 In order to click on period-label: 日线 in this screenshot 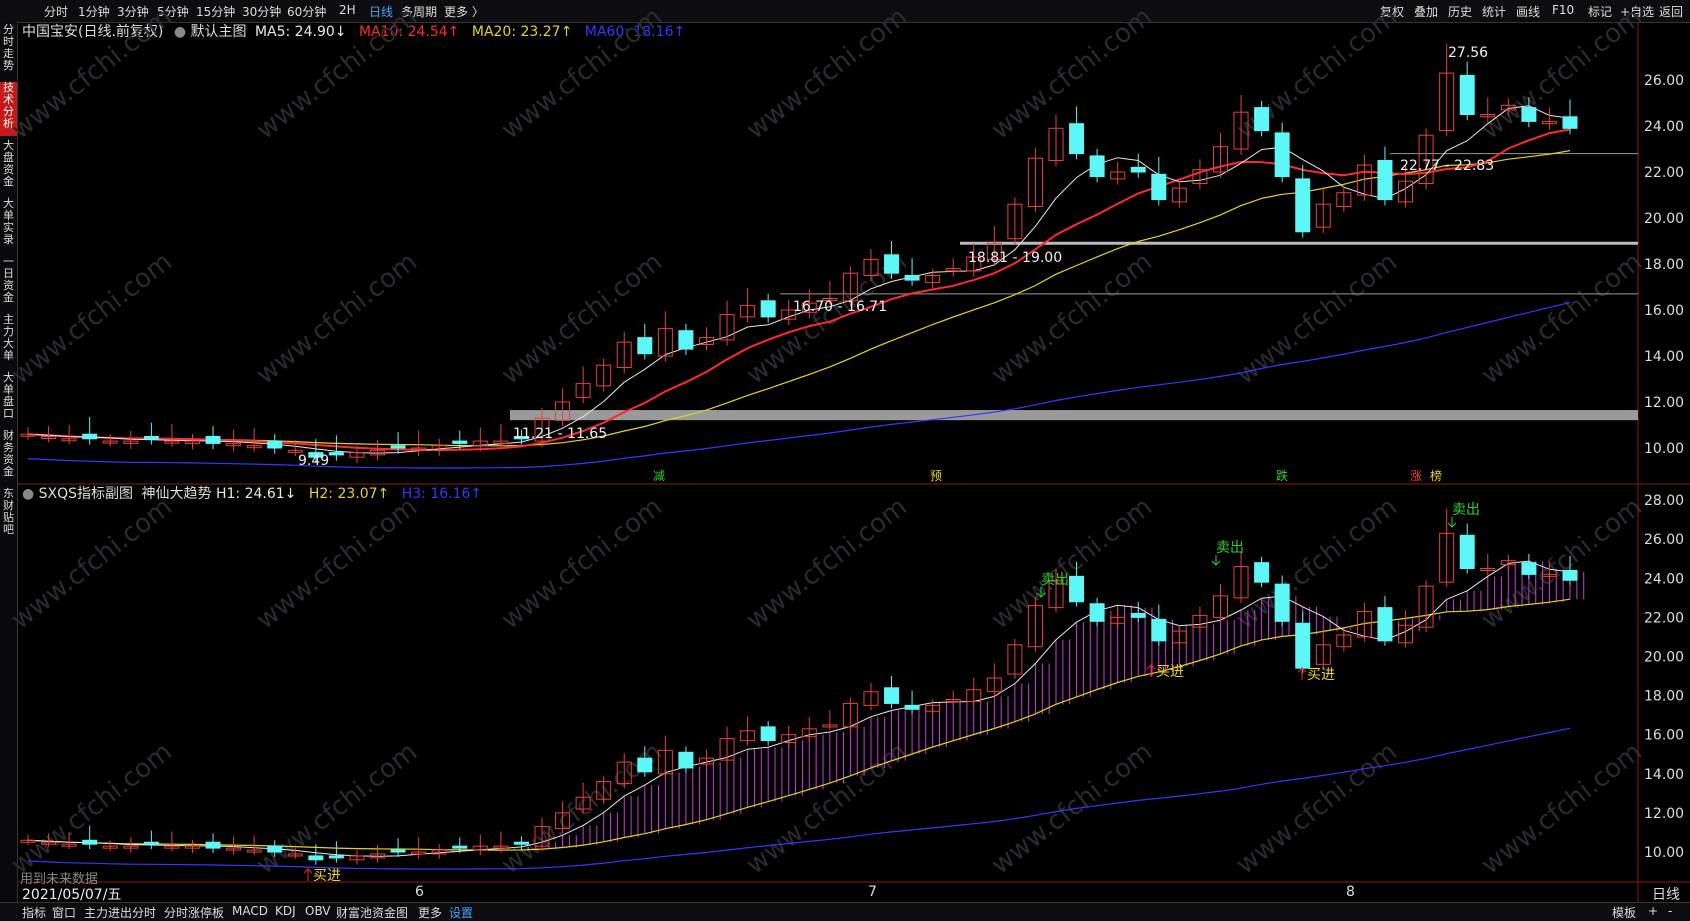, I will do `click(1666, 895)`.